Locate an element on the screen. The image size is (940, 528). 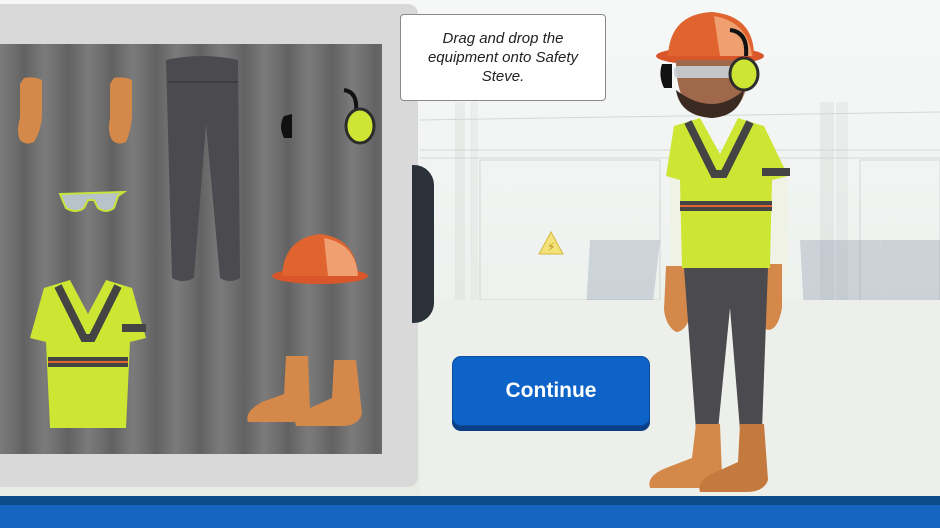
earmuffs is located at coordinates (326, 118).